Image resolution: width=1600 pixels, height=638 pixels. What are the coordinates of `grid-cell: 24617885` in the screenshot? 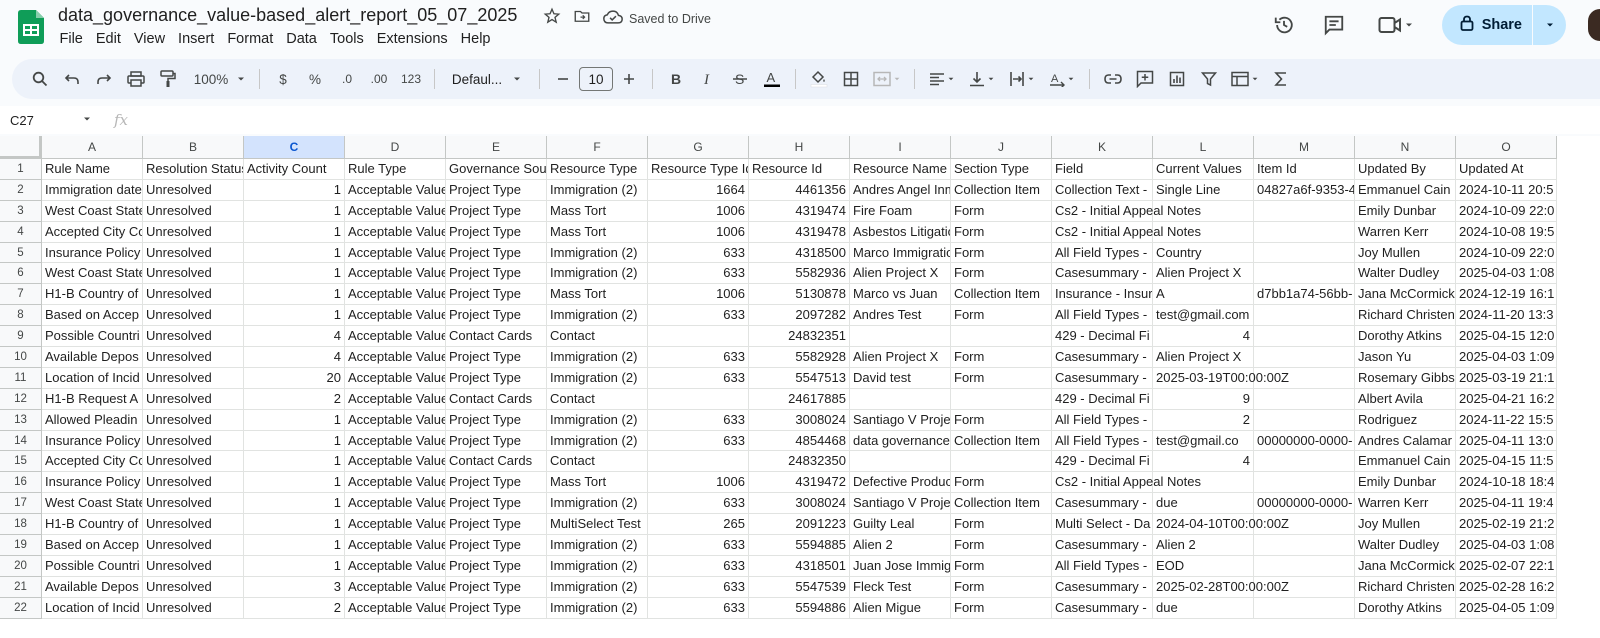 It's located at (799, 399).